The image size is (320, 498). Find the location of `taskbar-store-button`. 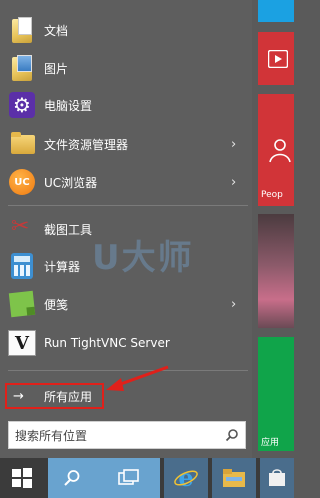

taskbar-store-button is located at coordinates (277, 478).